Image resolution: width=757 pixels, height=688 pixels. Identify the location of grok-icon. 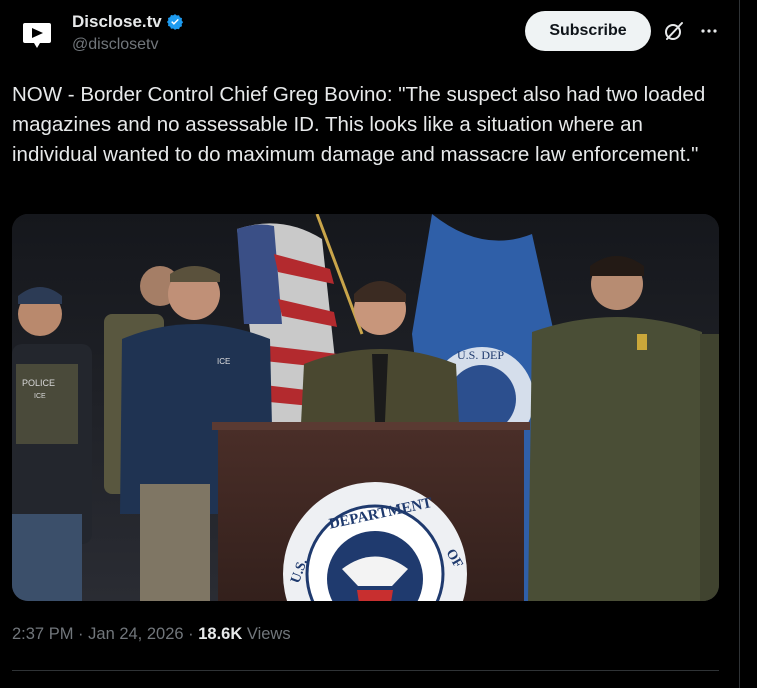
(674, 31).